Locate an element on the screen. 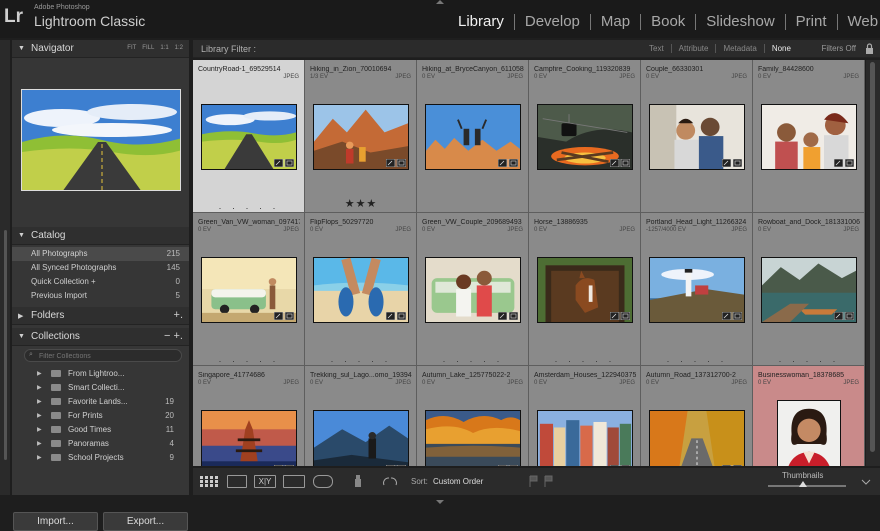 The image size is (880, 531). thumbnails-slider-knob is located at coordinates (803, 484).